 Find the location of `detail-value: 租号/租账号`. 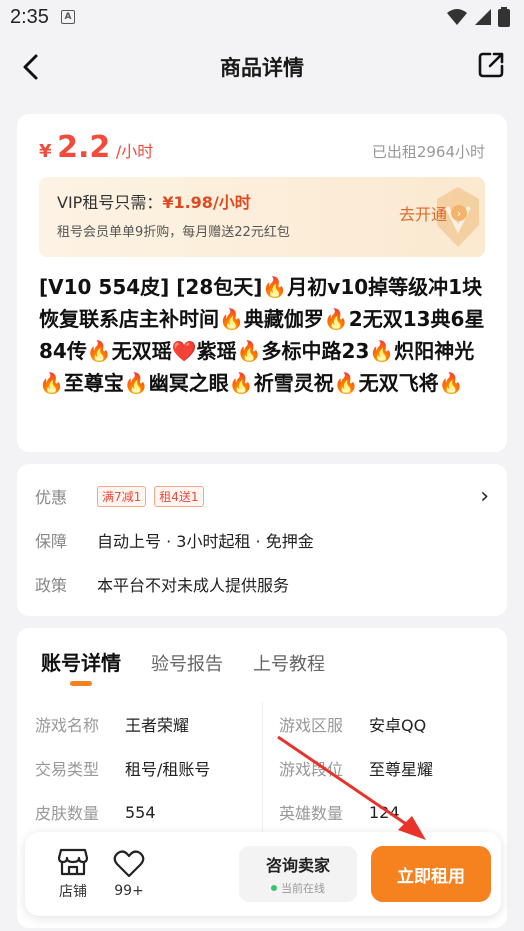

detail-value: 租号/租账号 is located at coordinates (168, 769).